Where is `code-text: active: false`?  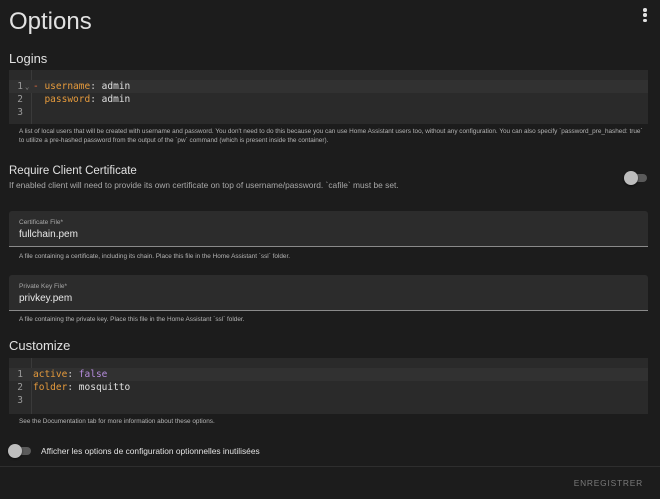
code-text: active: false is located at coordinates (70, 374).